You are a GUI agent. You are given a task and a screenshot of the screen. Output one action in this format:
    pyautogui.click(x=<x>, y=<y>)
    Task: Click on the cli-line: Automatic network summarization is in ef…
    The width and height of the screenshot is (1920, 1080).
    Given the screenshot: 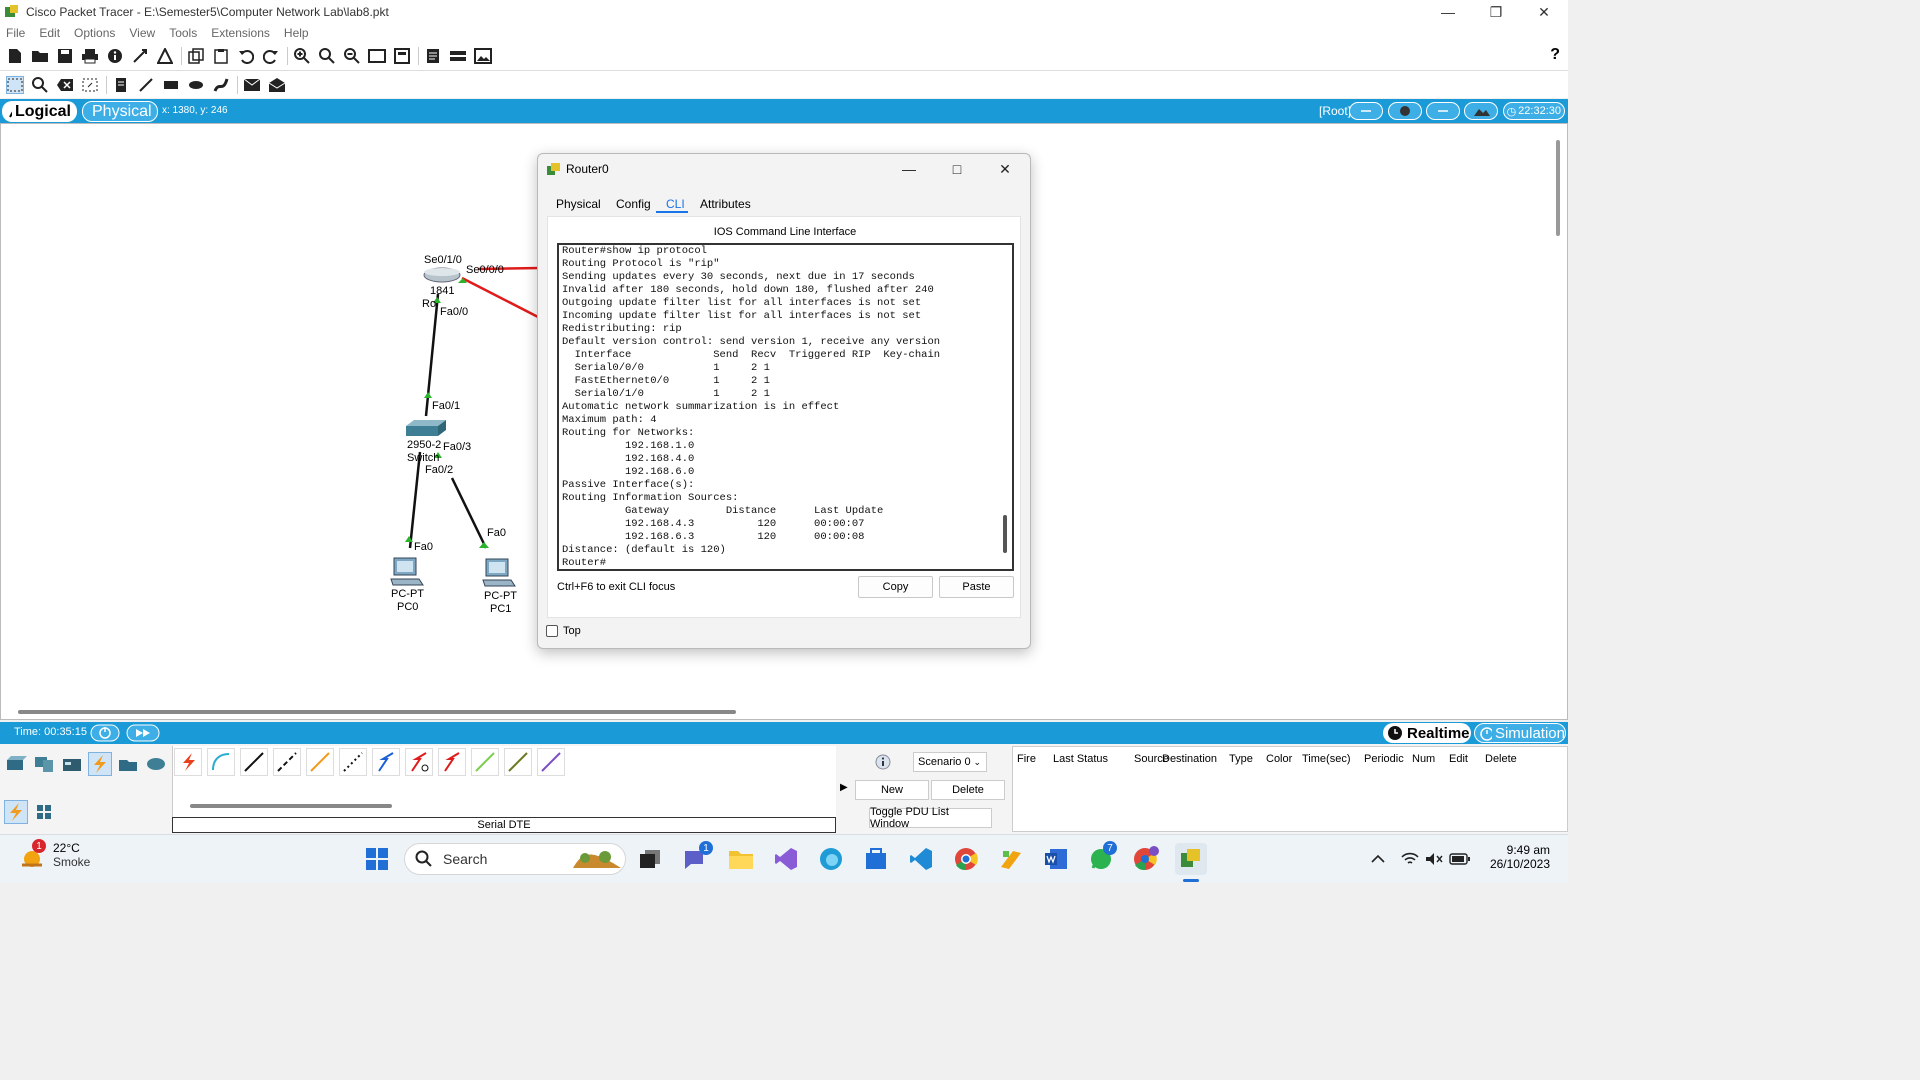 What is the action you would take?
    pyautogui.click(x=701, y=407)
    